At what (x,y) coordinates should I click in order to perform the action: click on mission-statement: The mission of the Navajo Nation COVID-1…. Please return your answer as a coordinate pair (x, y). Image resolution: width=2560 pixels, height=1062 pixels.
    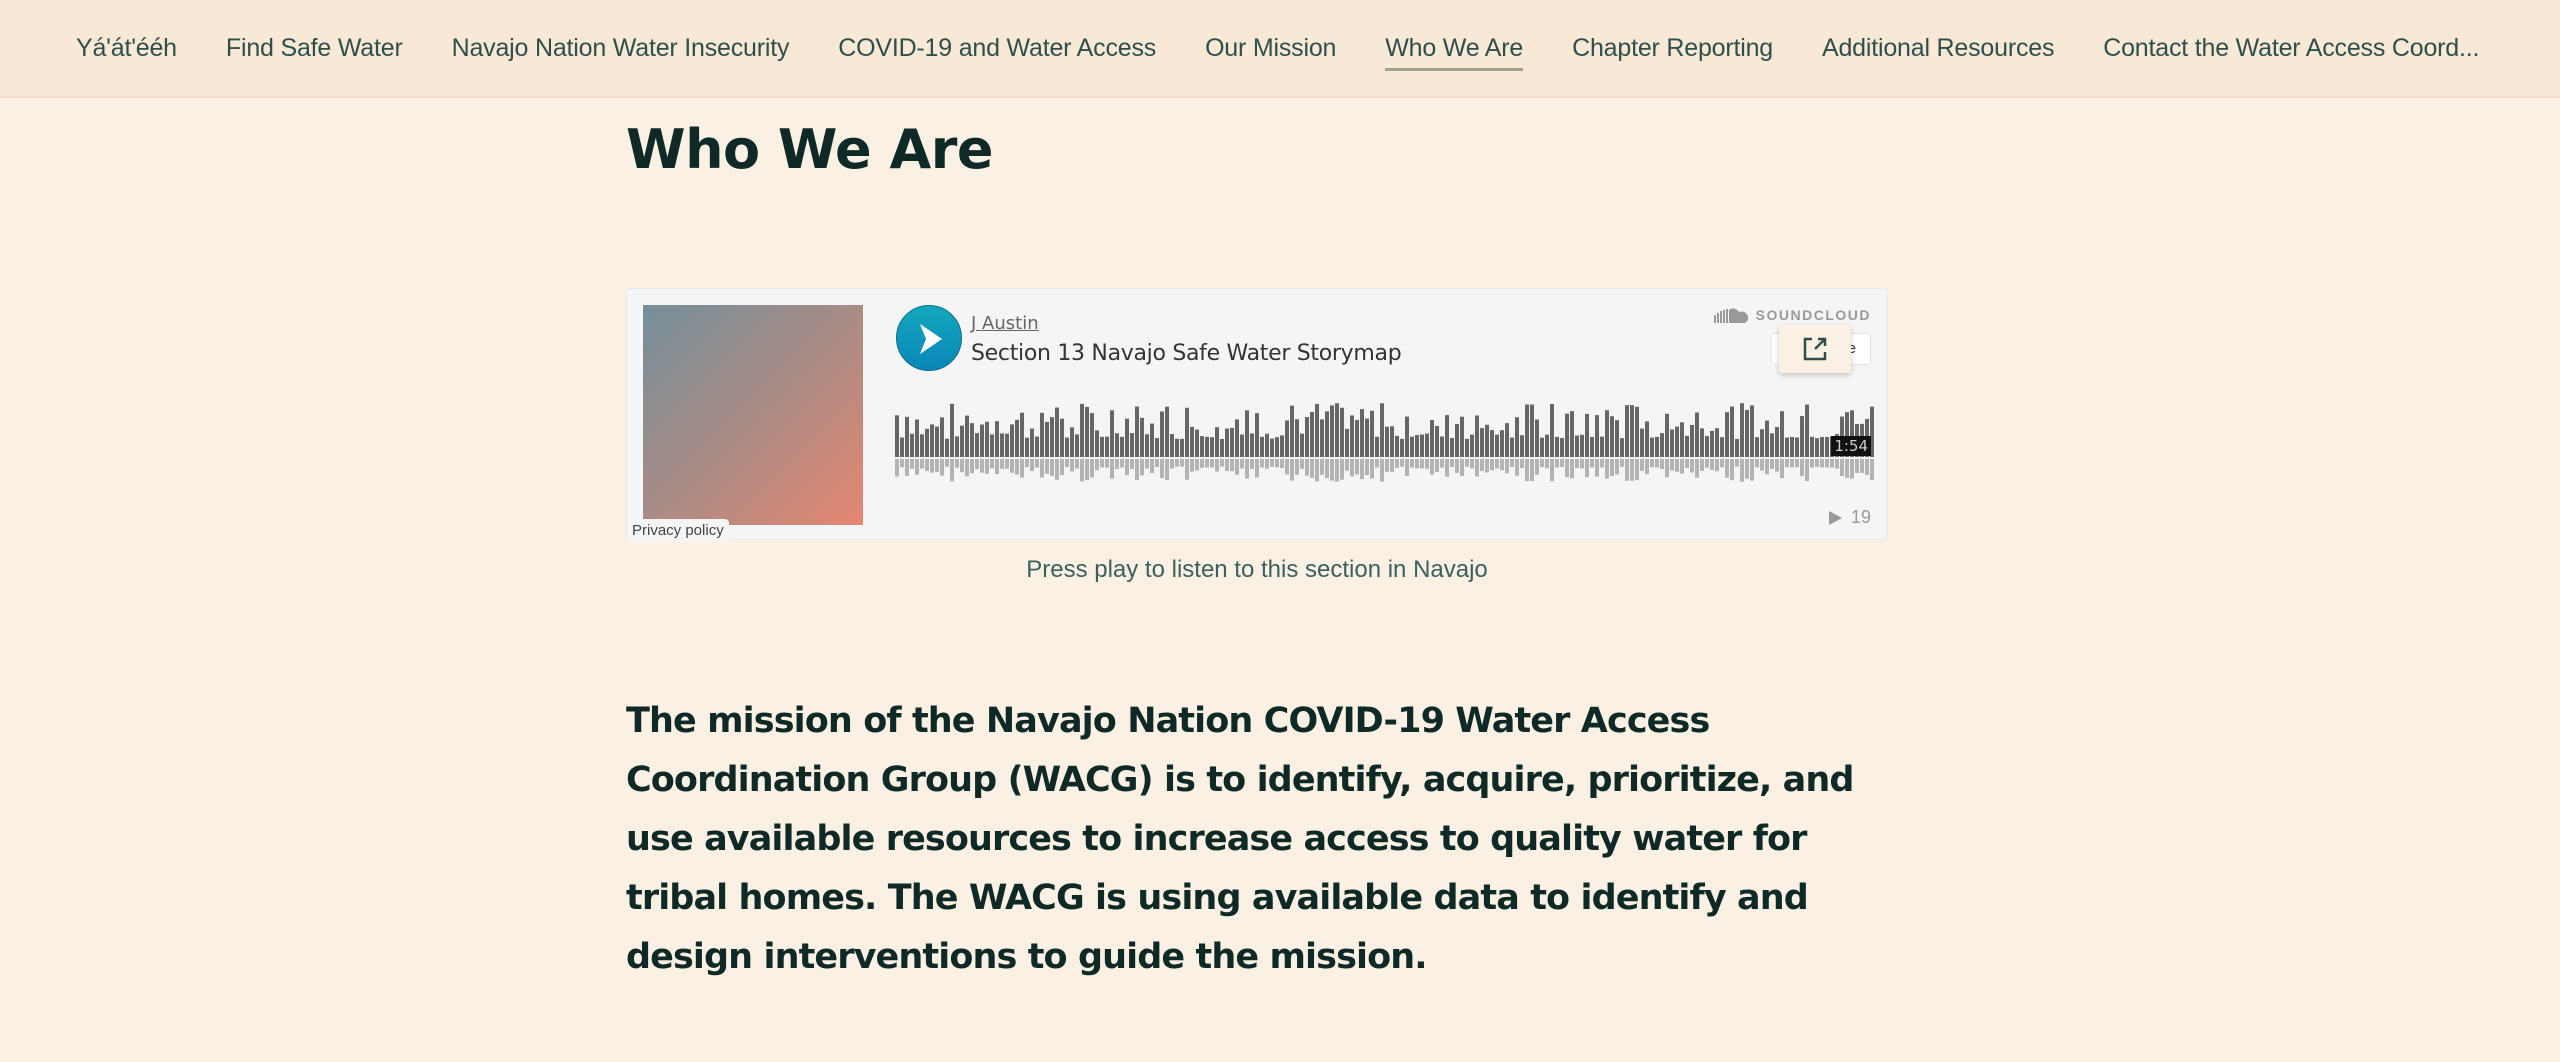
    Looking at the image, I should click on (1240, 839).